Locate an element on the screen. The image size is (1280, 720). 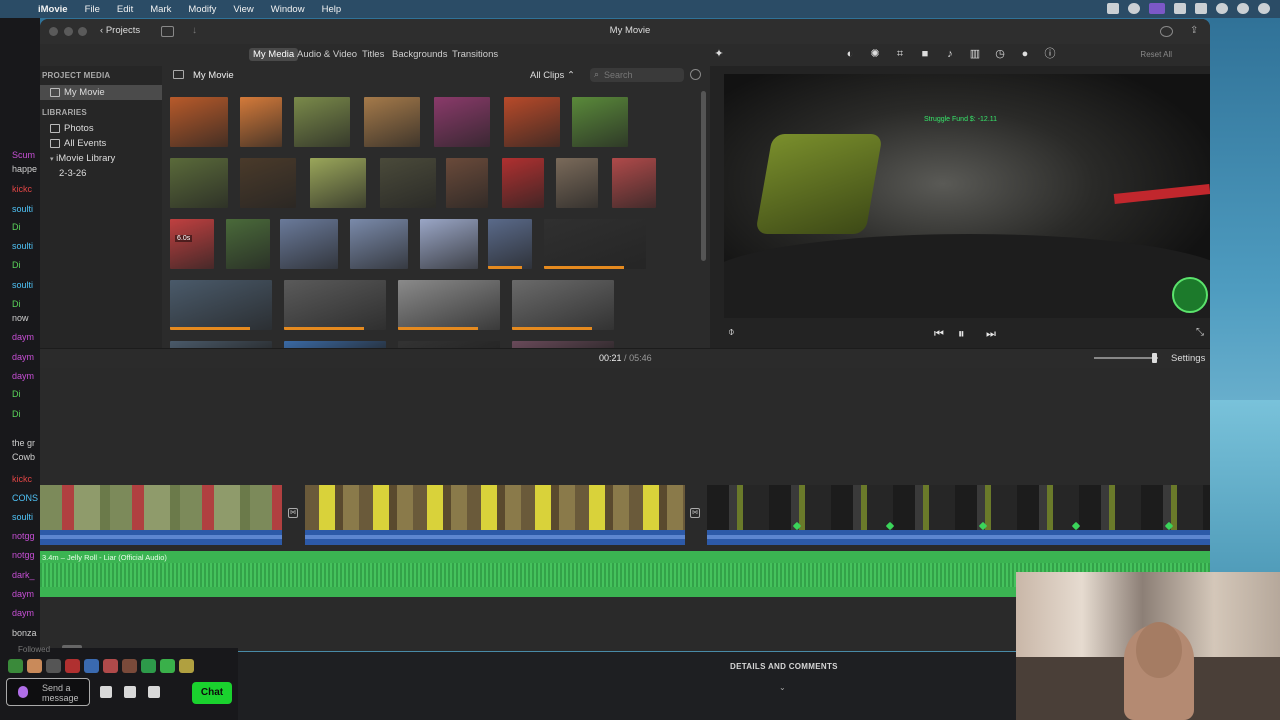
apple-icon is located at coordinates (18, 9).